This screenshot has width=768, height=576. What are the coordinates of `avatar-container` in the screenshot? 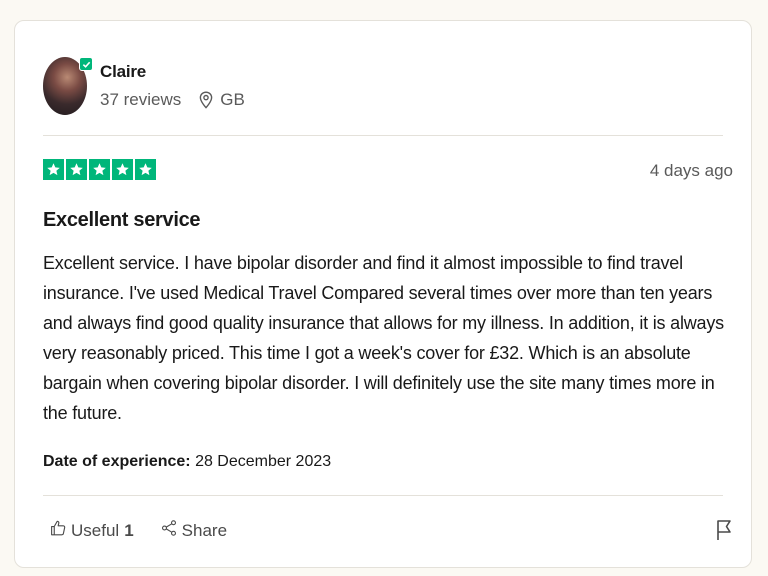 It's located at (68, 86).